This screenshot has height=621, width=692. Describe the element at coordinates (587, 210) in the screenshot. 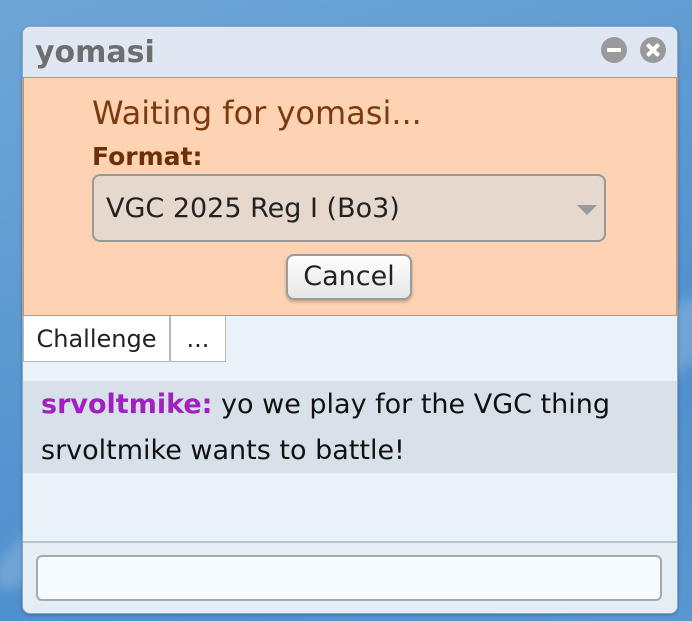

I see `chevron-down-icon` at that location.